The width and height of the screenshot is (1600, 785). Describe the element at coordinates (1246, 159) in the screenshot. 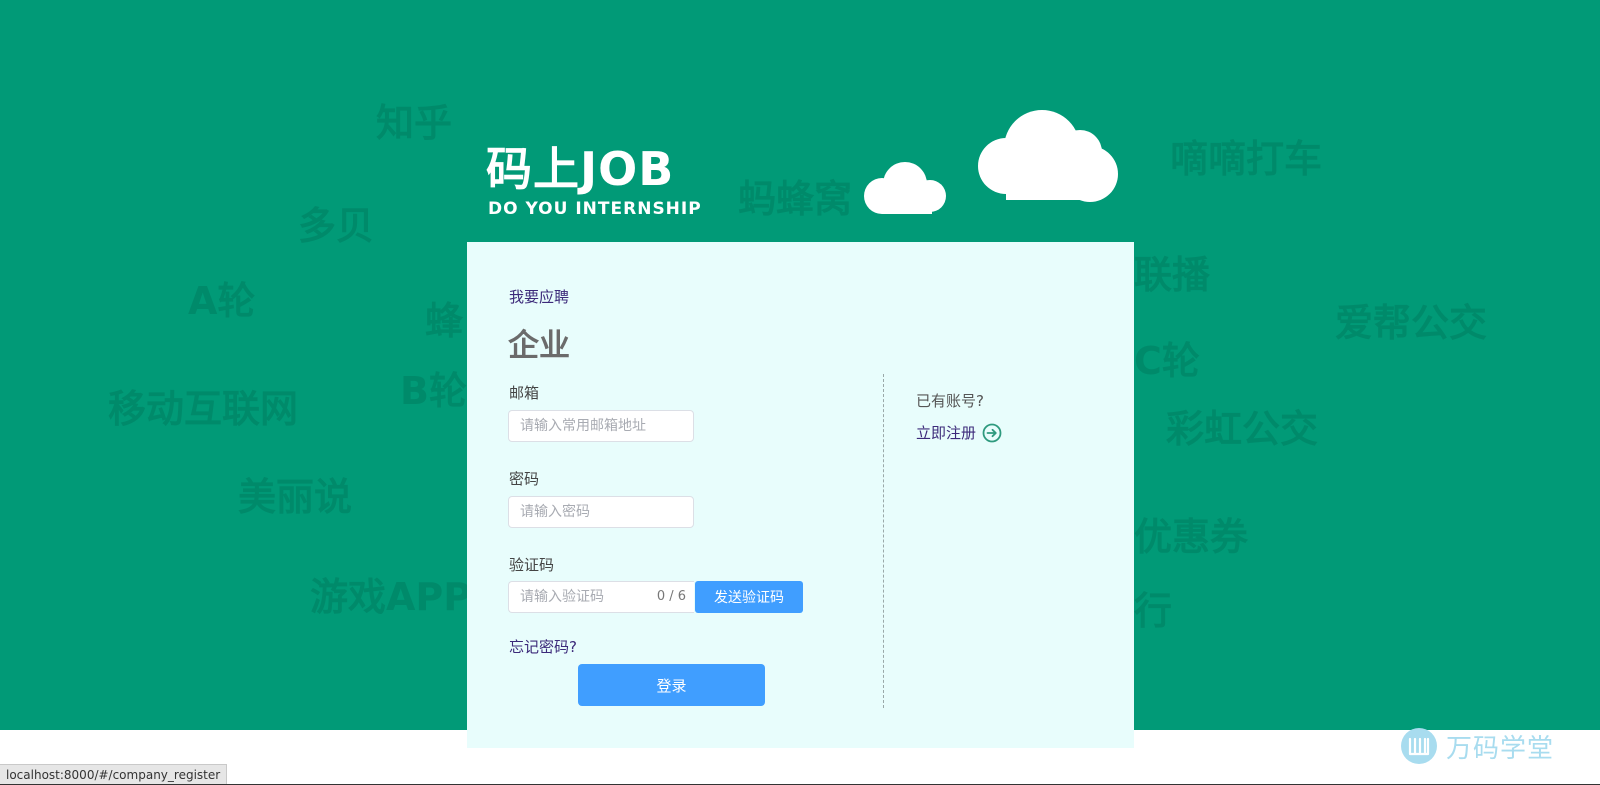

I see `background-word: 嘀嘀打车` at that location.